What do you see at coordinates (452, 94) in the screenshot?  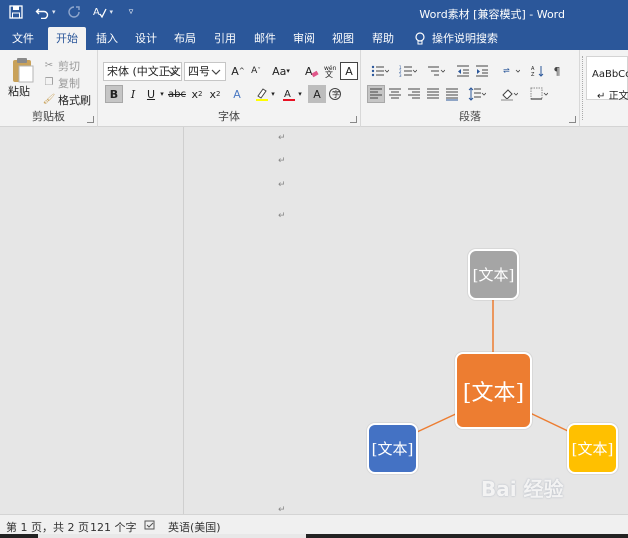 I see `distributed-icon` at bounding box center [452, 94].